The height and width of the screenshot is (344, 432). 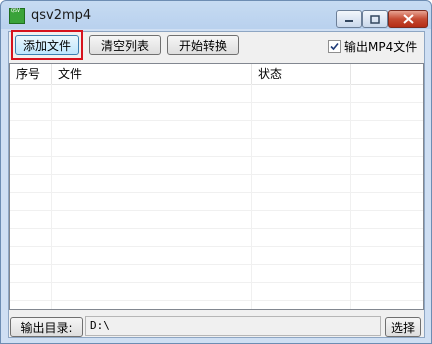 I want to click on checkmark-icon, so click(x=334, y=46).